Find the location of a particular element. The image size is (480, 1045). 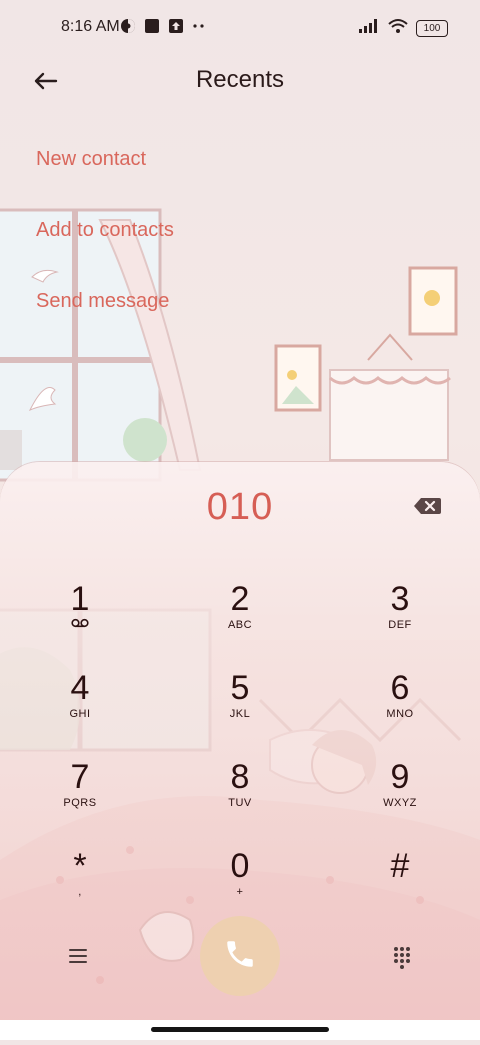

key-digit: * is located at coordinates (80, 866).